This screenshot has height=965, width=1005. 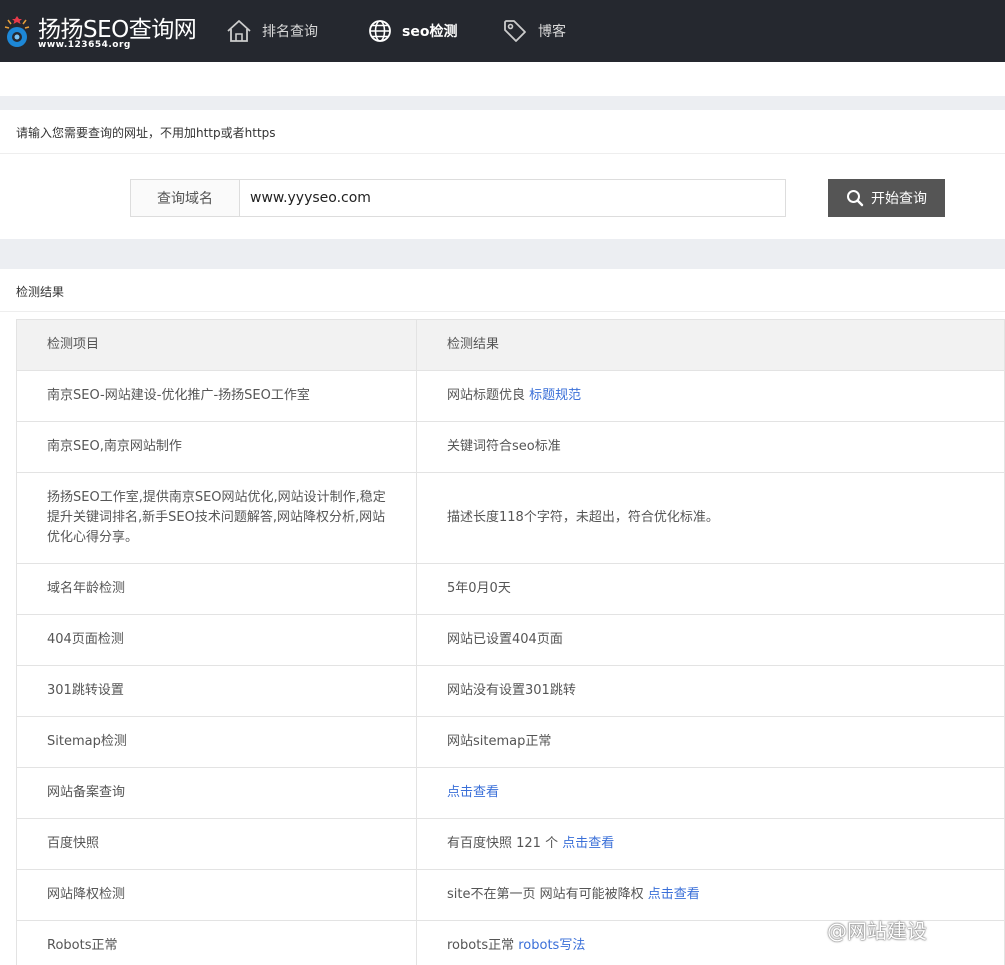 I want to click on table-row: 南京SEO,南京网站制作 关键词符合seo标准, so click(x=510, y=447).